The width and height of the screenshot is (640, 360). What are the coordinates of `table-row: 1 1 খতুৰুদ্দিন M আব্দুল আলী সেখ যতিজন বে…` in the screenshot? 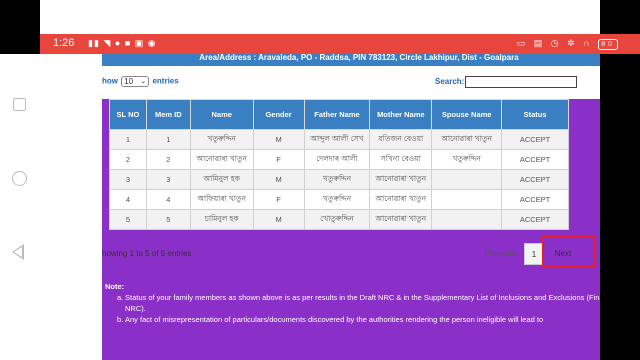 It's located at (339, 139).